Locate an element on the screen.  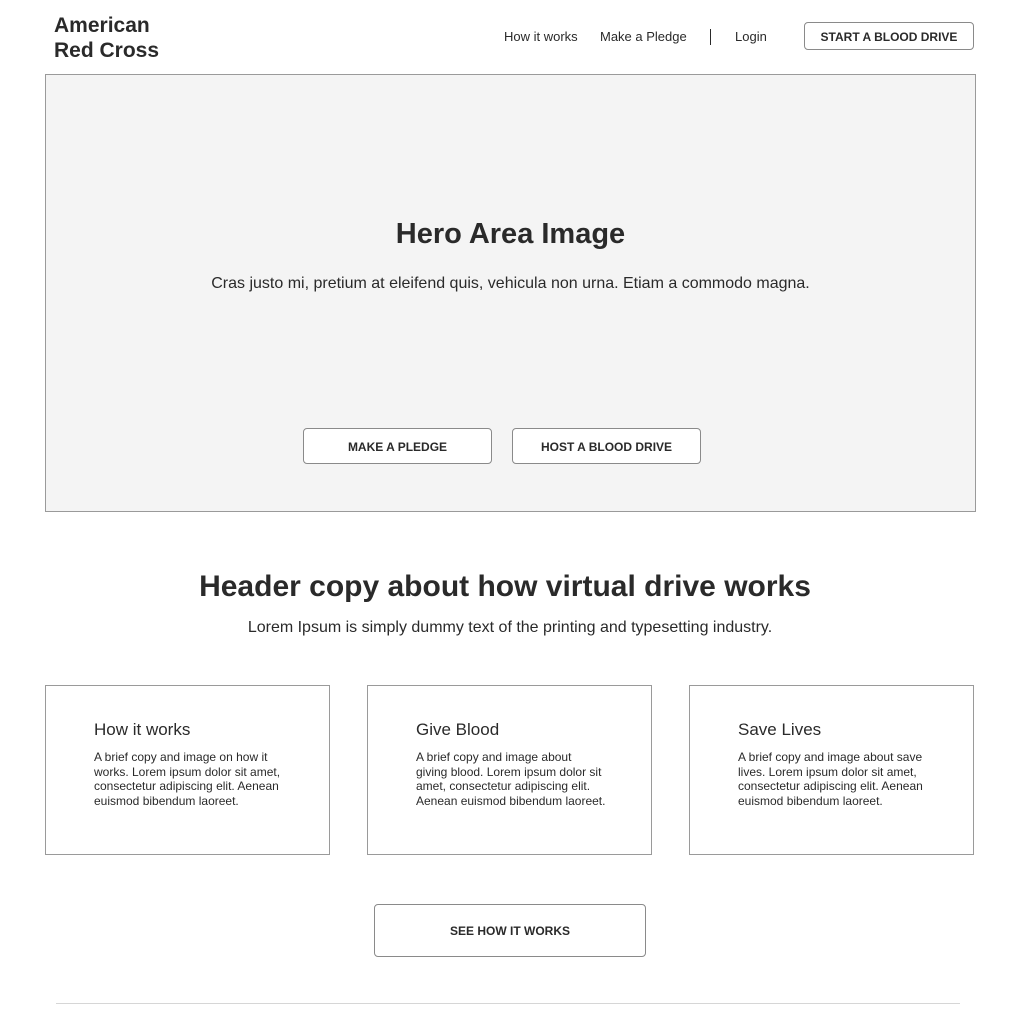
card-title: Save Lives is located at coordinates (780, 729).